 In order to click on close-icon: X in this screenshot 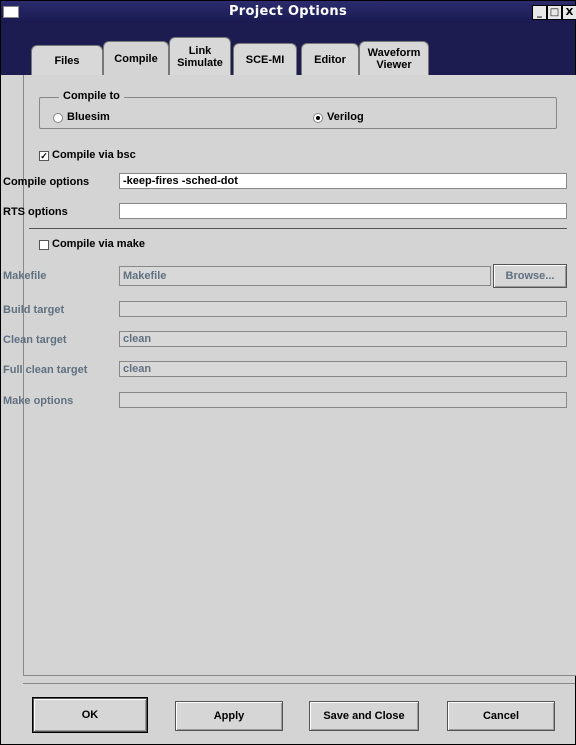, I will do `click(569, 12)`.